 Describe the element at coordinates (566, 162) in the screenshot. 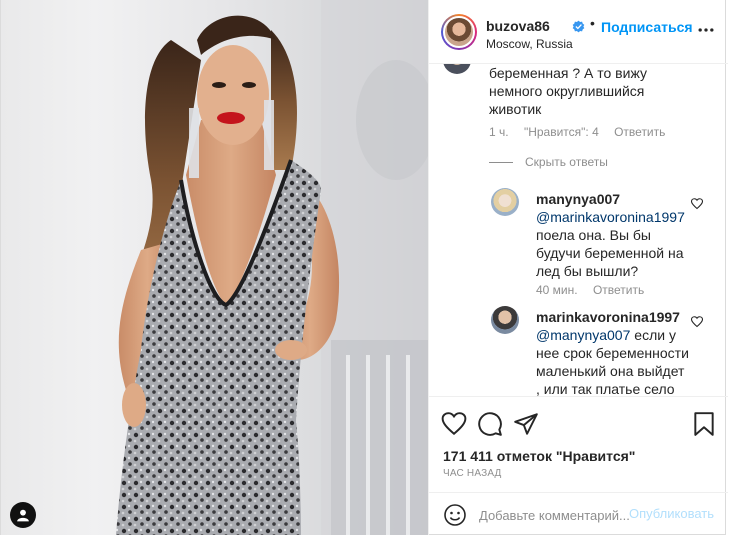

I see `hide-replies-label: Скрыть ответы` at that location.